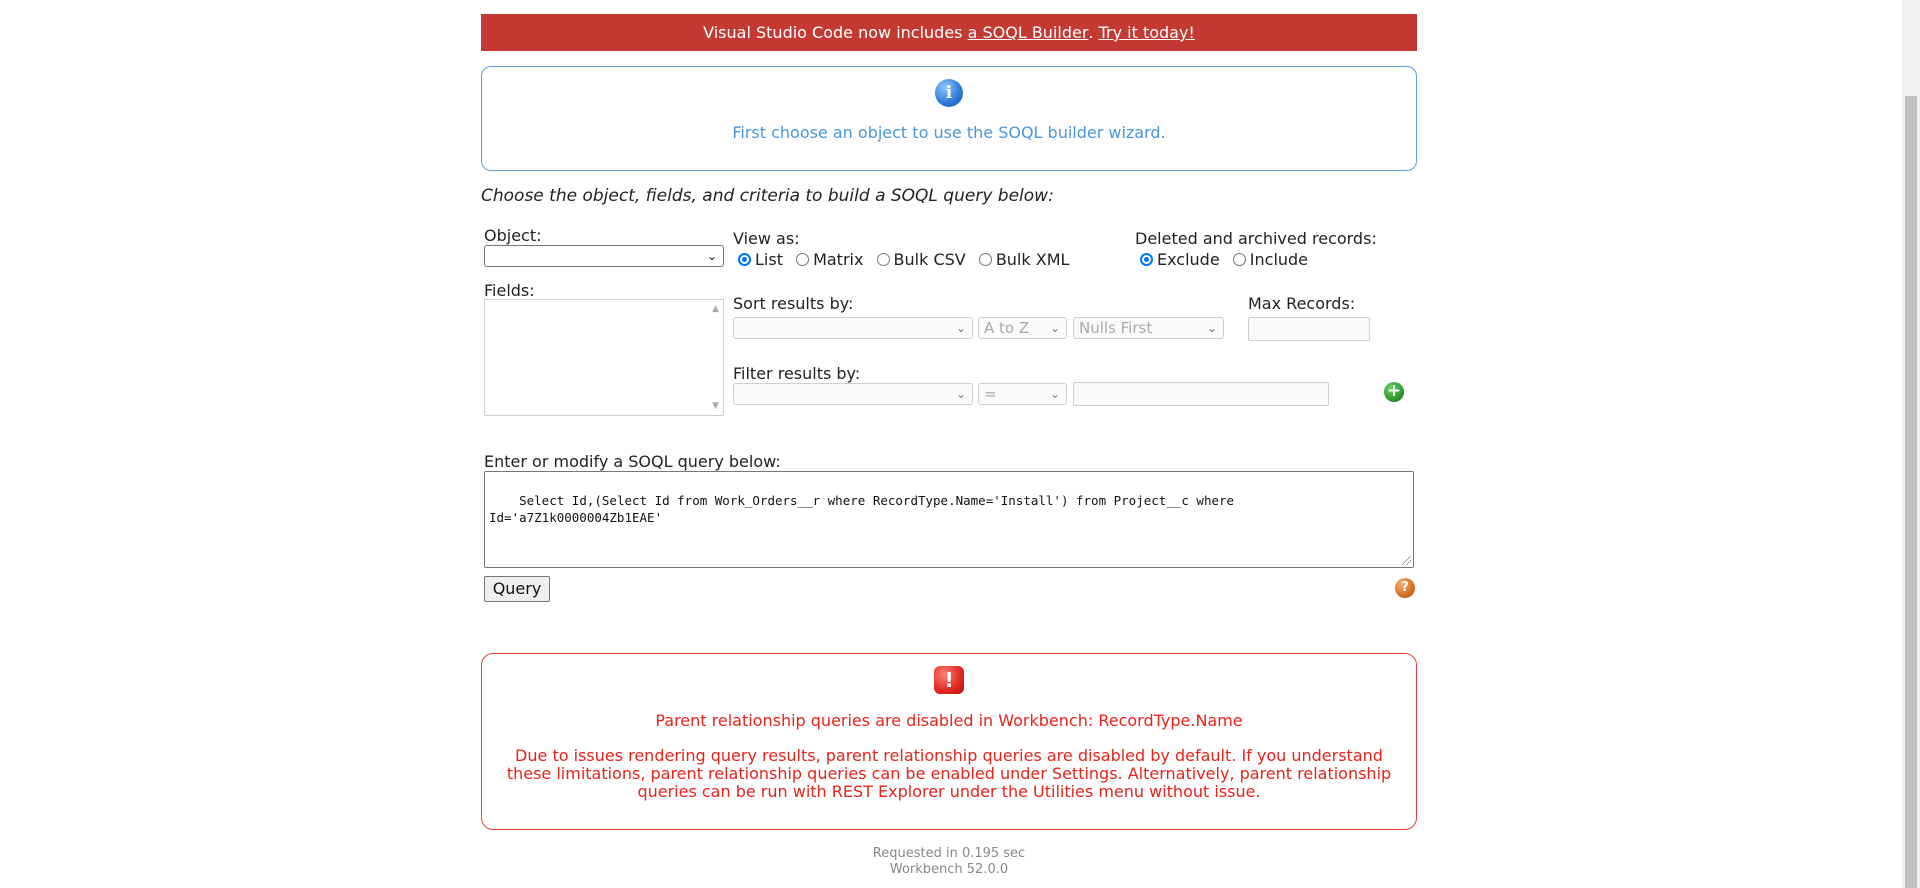 The image size is (1920, 888). What do you see at coordinates (632, 461) in the screenshot?
I see `query-label: Enter or modify a SOQL query below:` at bounding box center [632, 461].